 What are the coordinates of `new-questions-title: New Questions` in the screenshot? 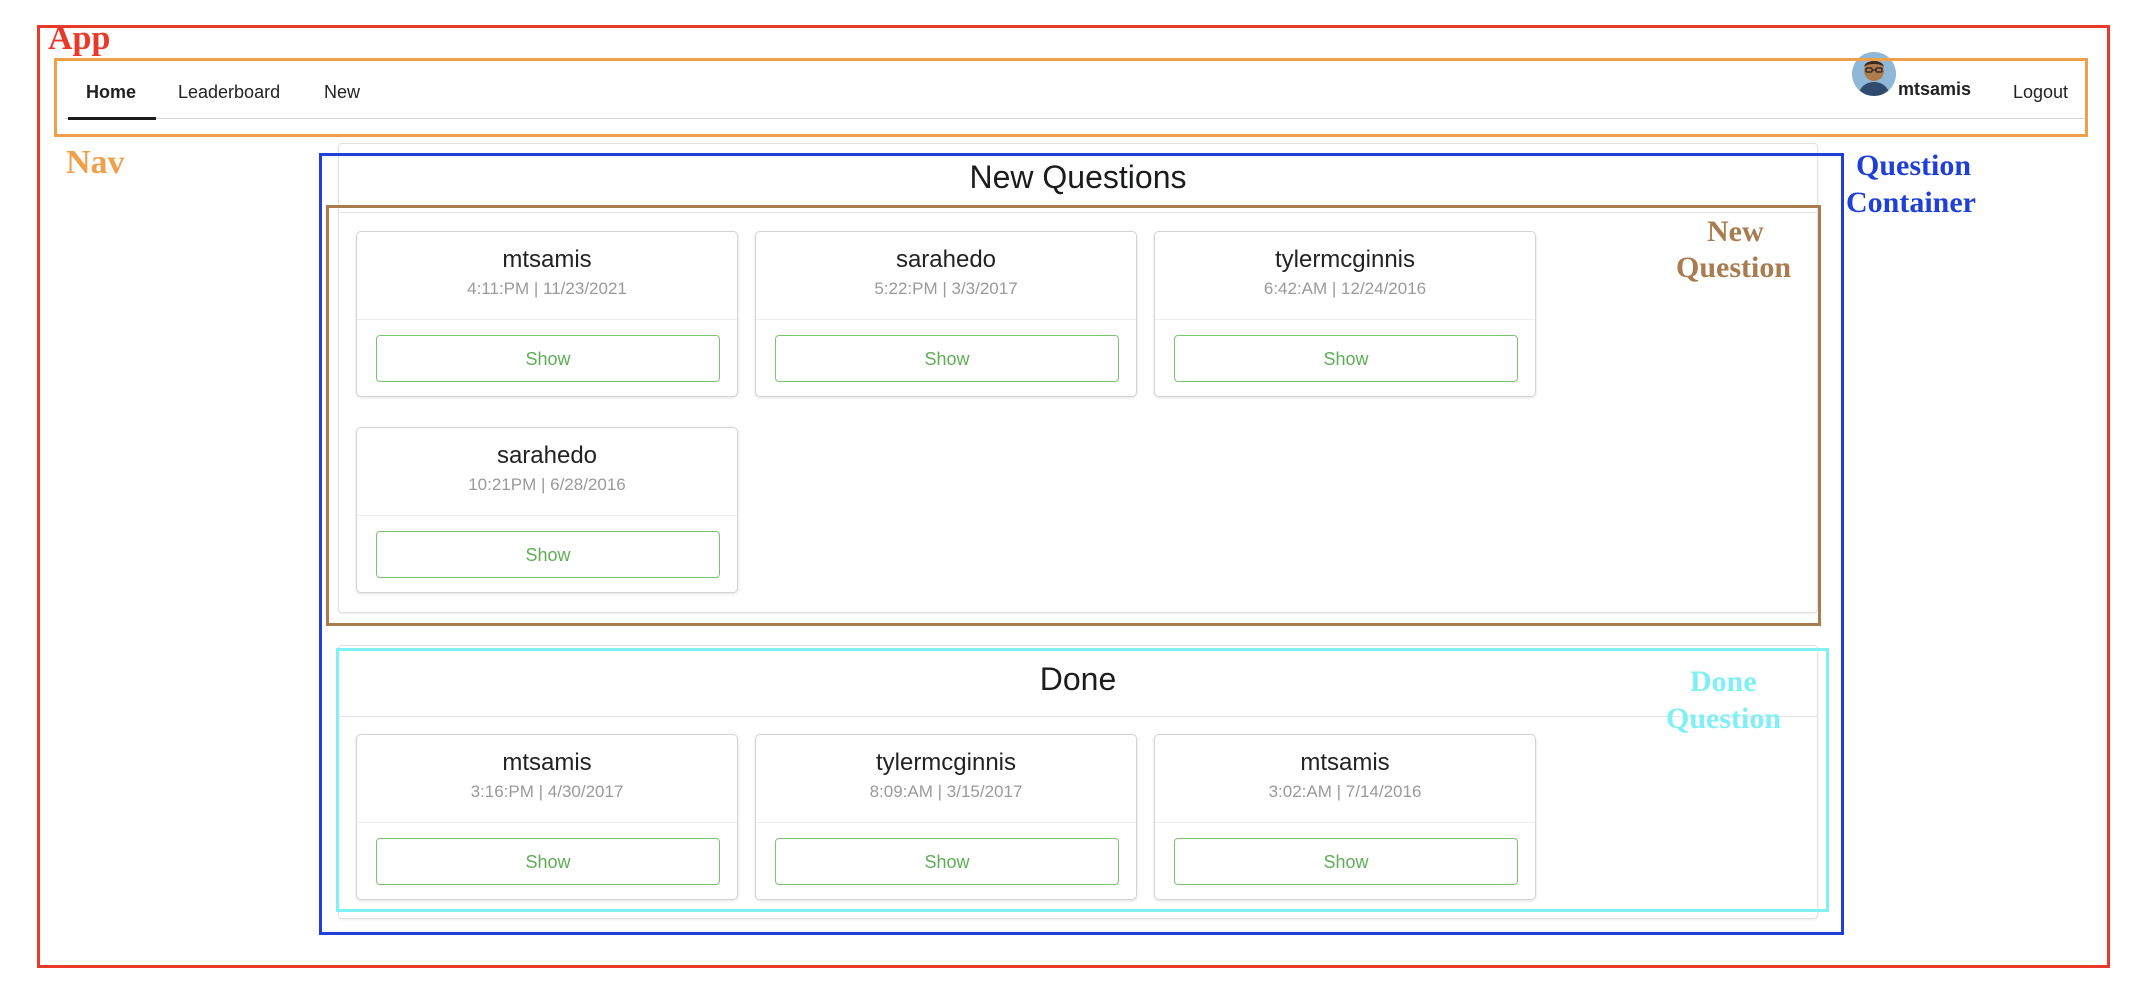 It's located at (1078, 177).